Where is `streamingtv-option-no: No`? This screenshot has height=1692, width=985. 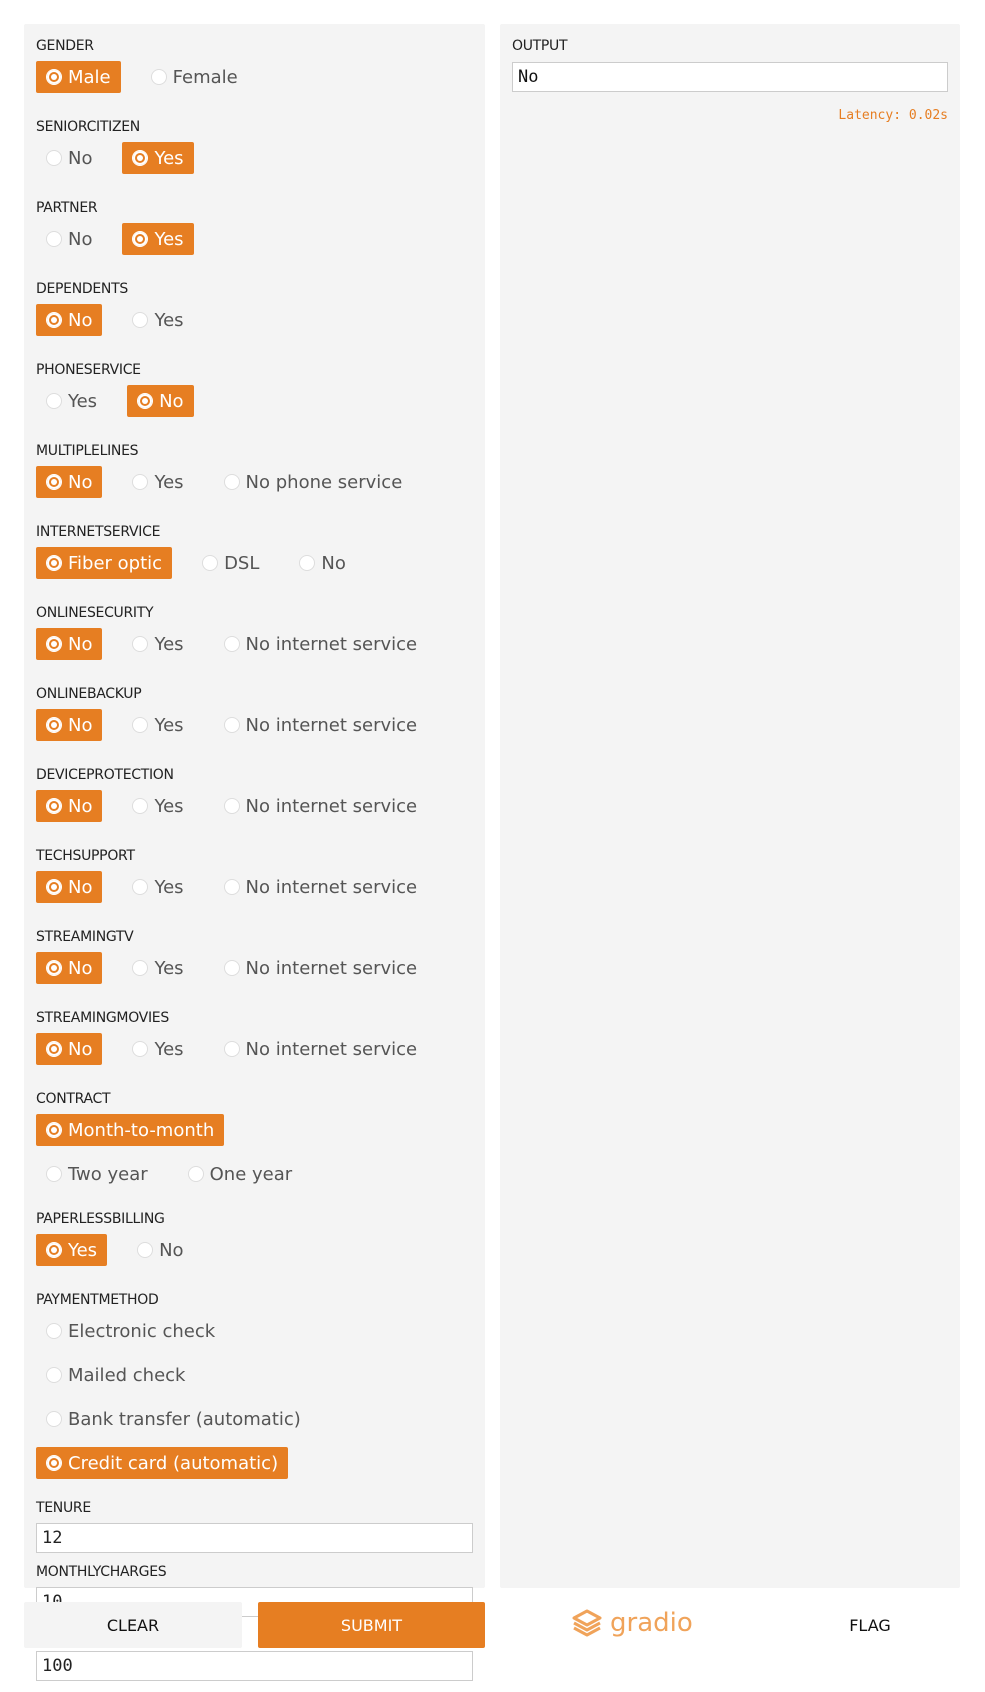
streamingtv-option-no: No is located at coordinates (69, 968).